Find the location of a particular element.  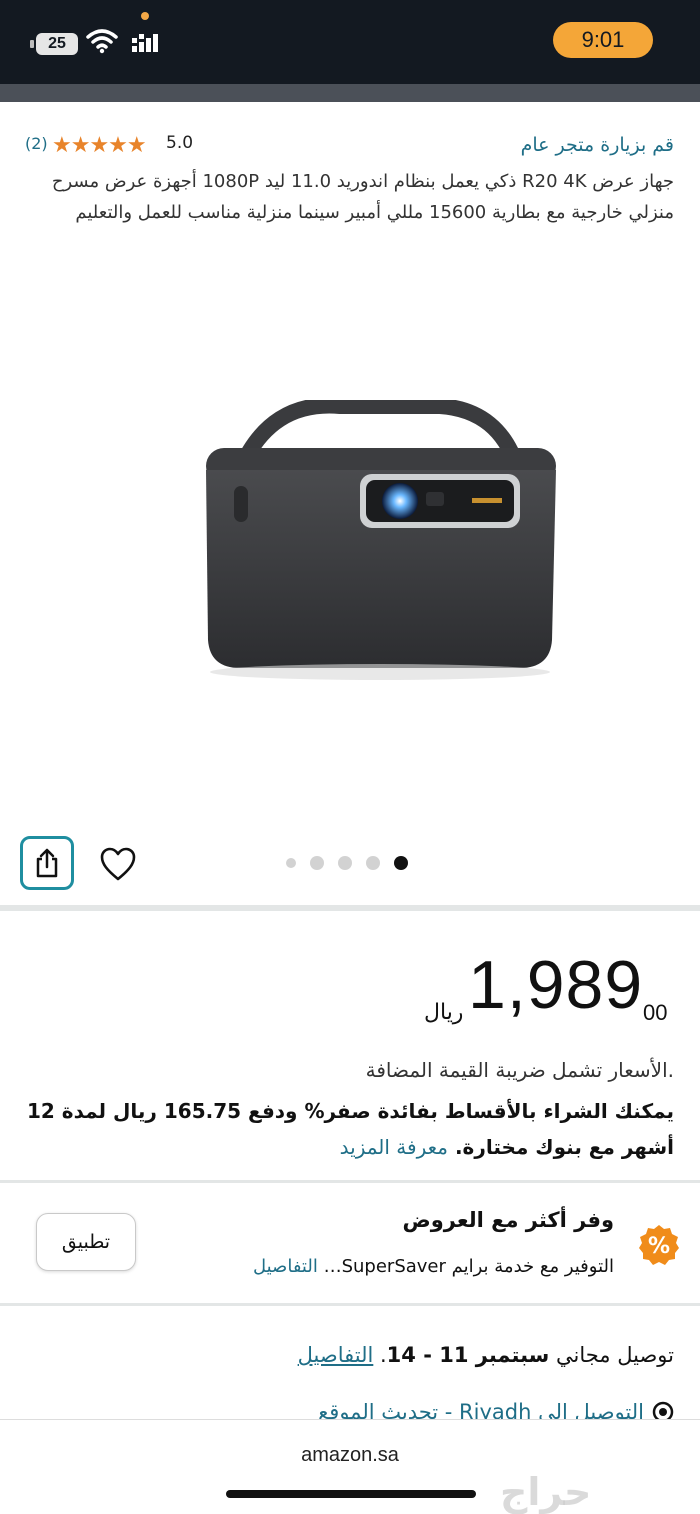

offers-details-link: التفاصيل is located at coordinates (285, 1266).